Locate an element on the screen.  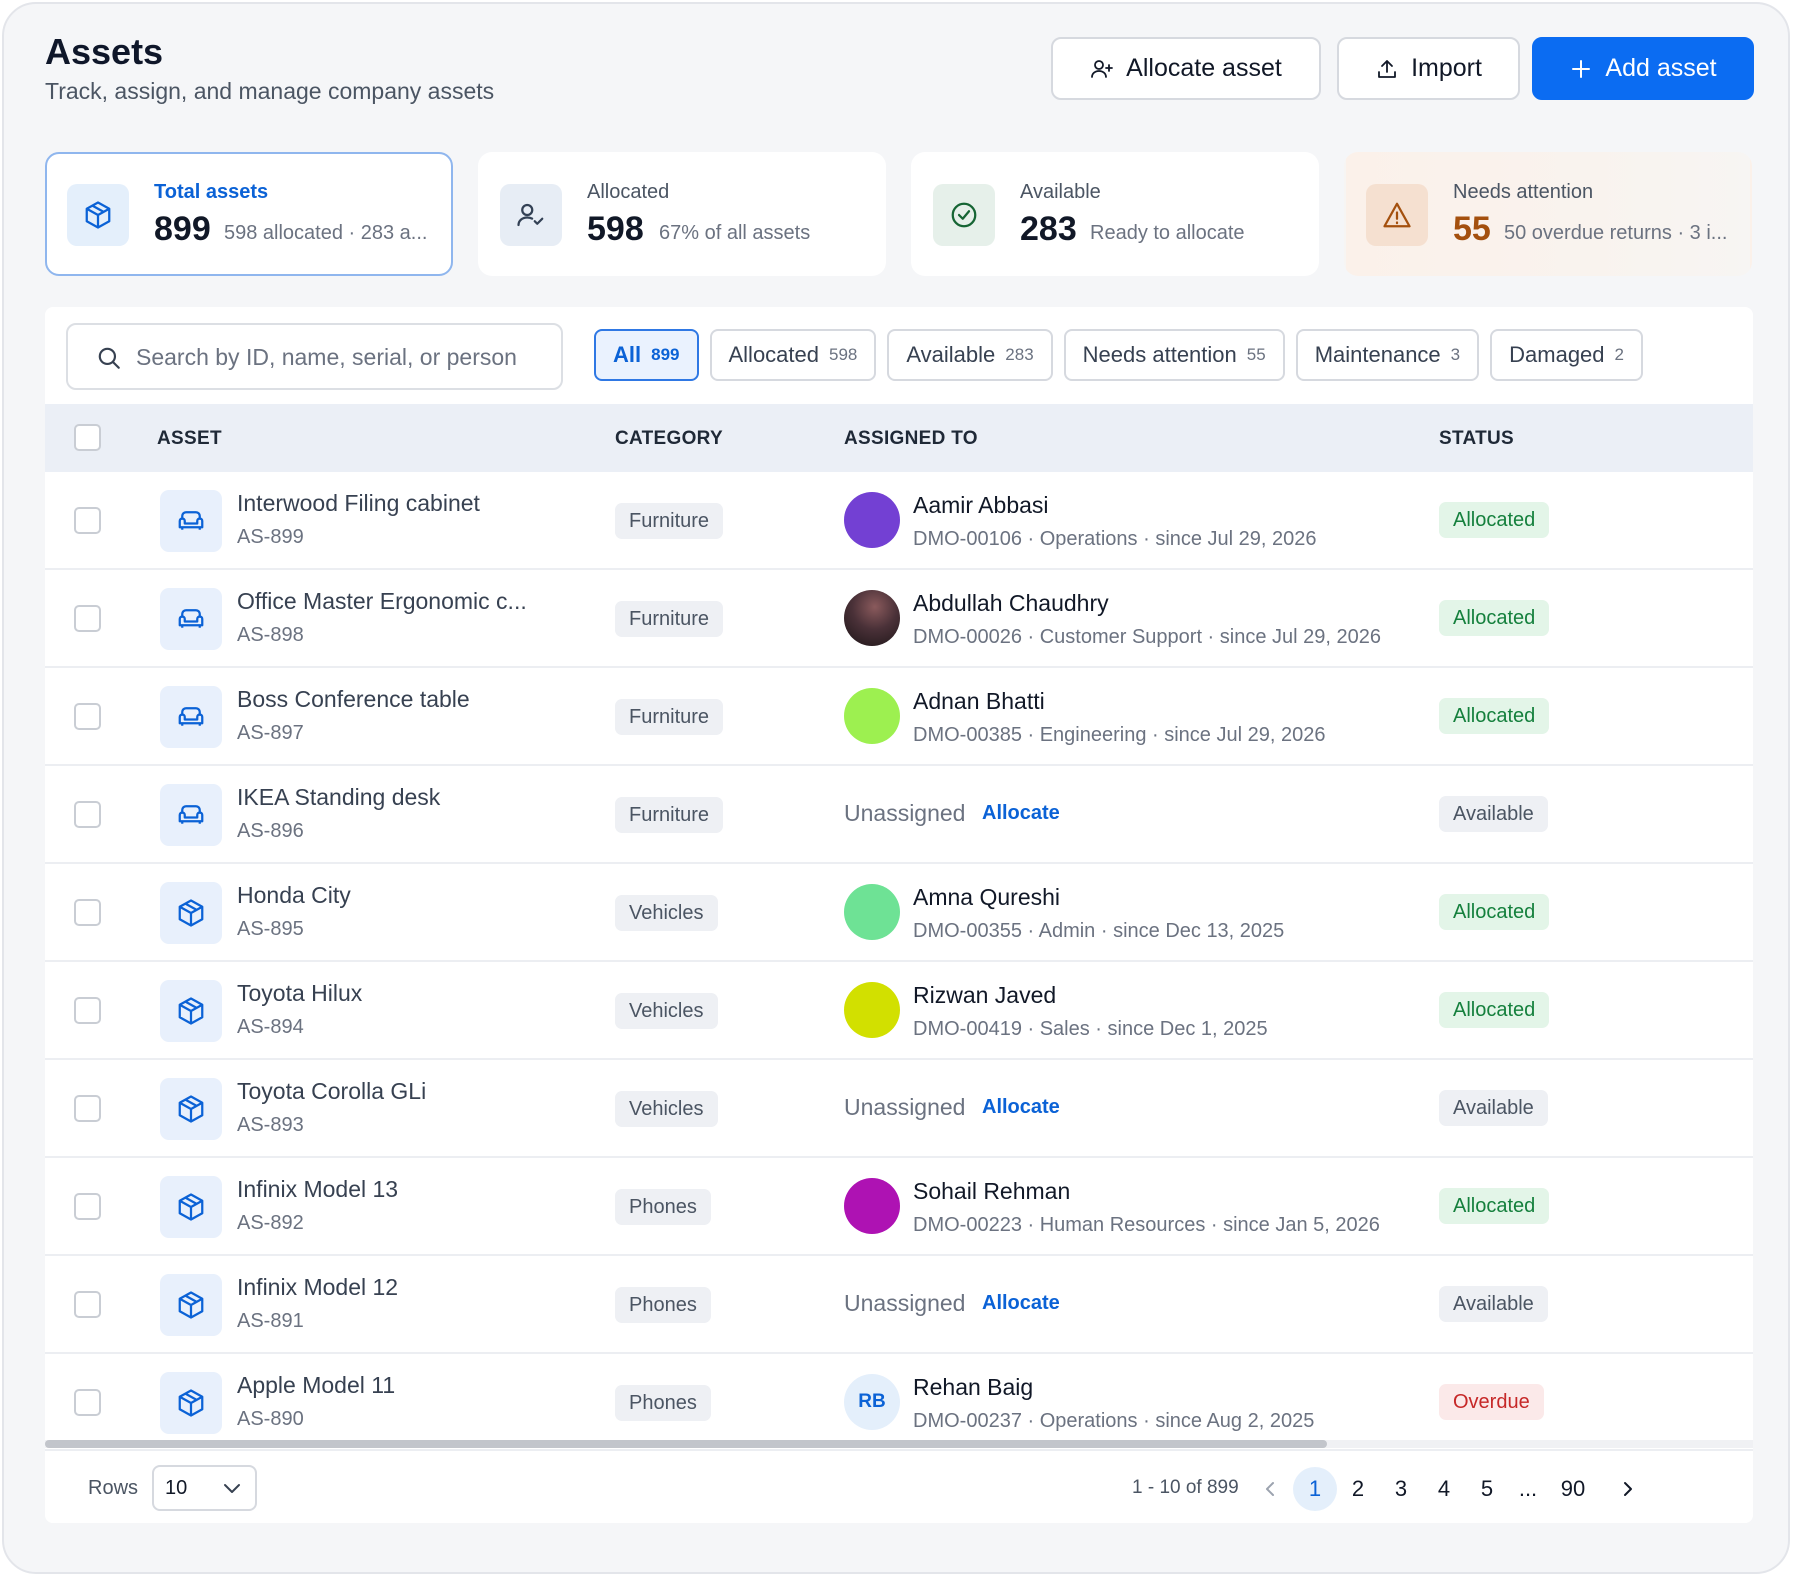
filter-allocated: Allocated 598 is located at coordinates (793, 355).